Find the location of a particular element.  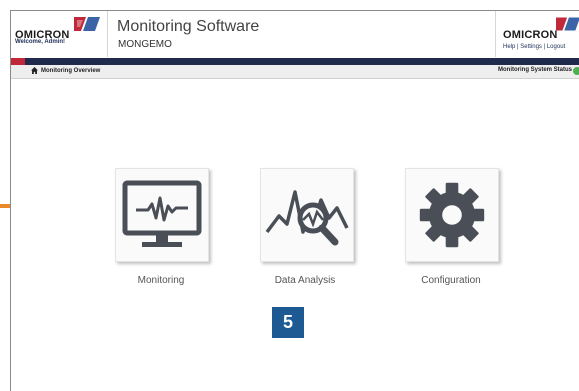

header-band is located at coordinates (295, 61).